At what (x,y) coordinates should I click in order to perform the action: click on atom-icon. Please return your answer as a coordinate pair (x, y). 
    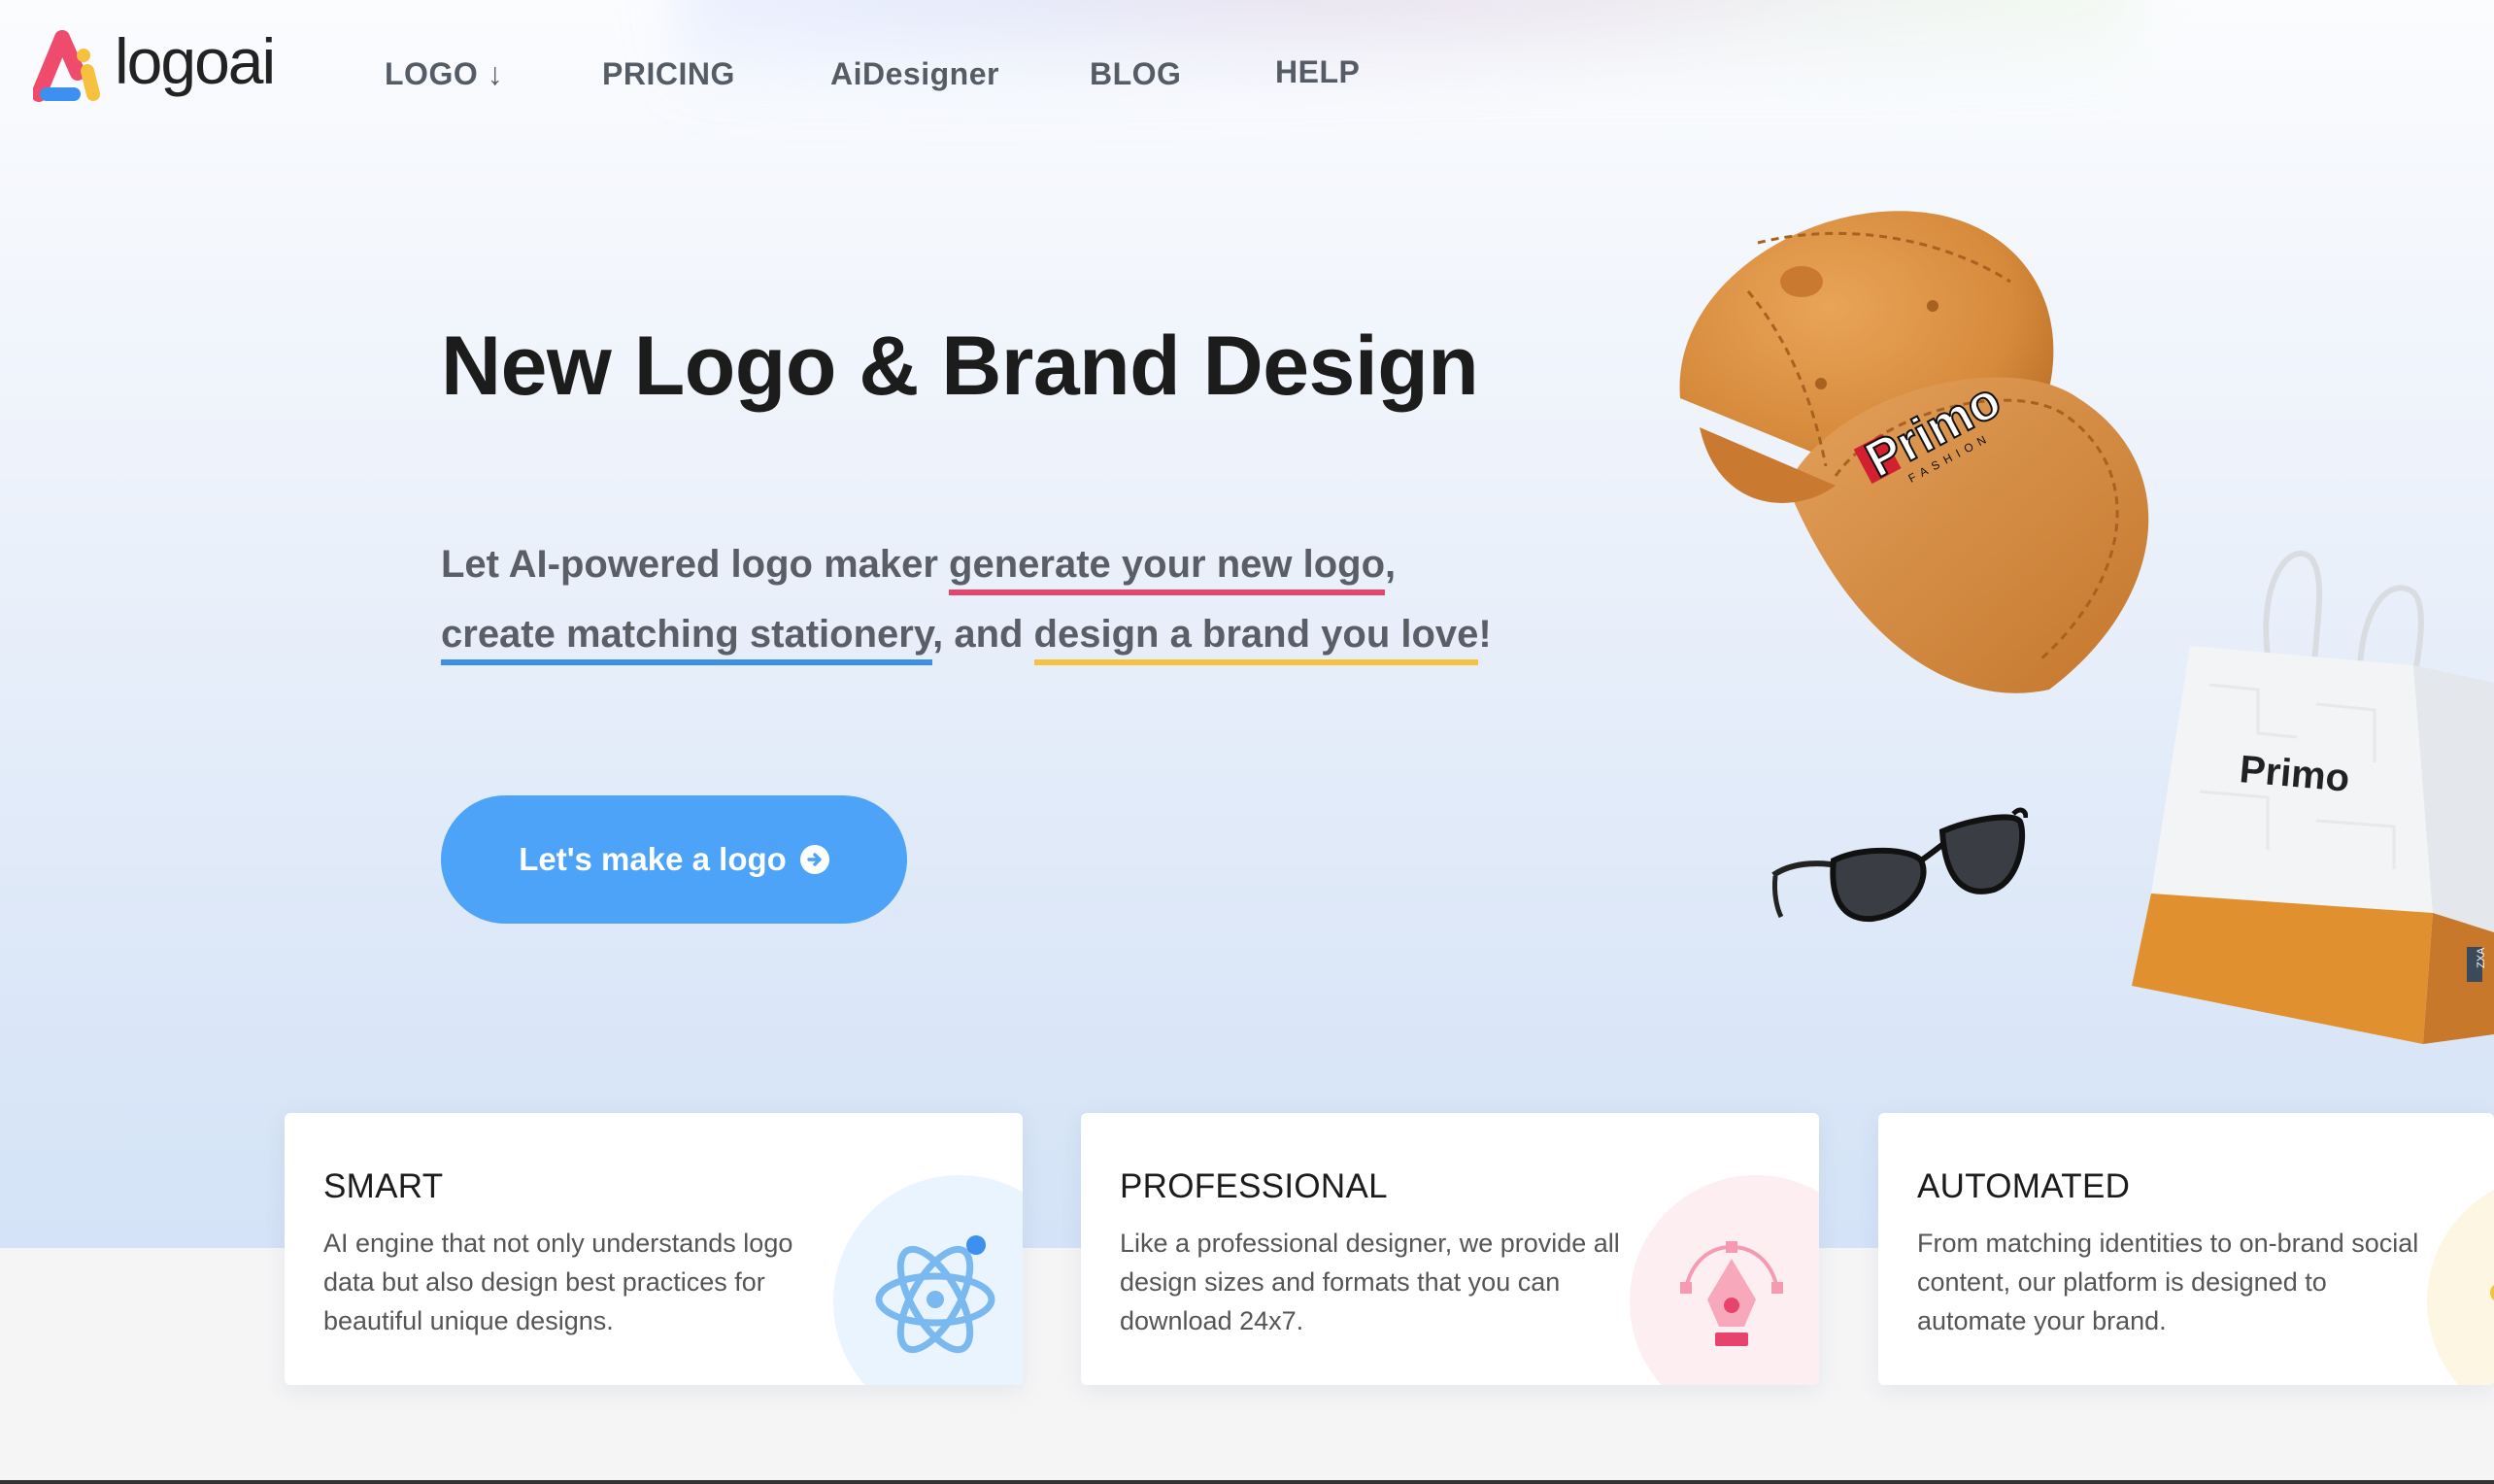
    Looking at the image, I should click on (935, 1293).